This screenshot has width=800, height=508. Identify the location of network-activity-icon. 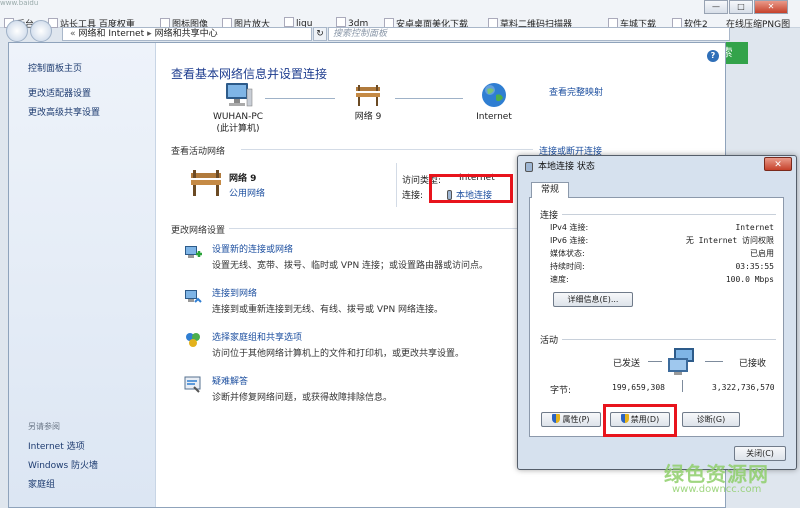
(684, 362).